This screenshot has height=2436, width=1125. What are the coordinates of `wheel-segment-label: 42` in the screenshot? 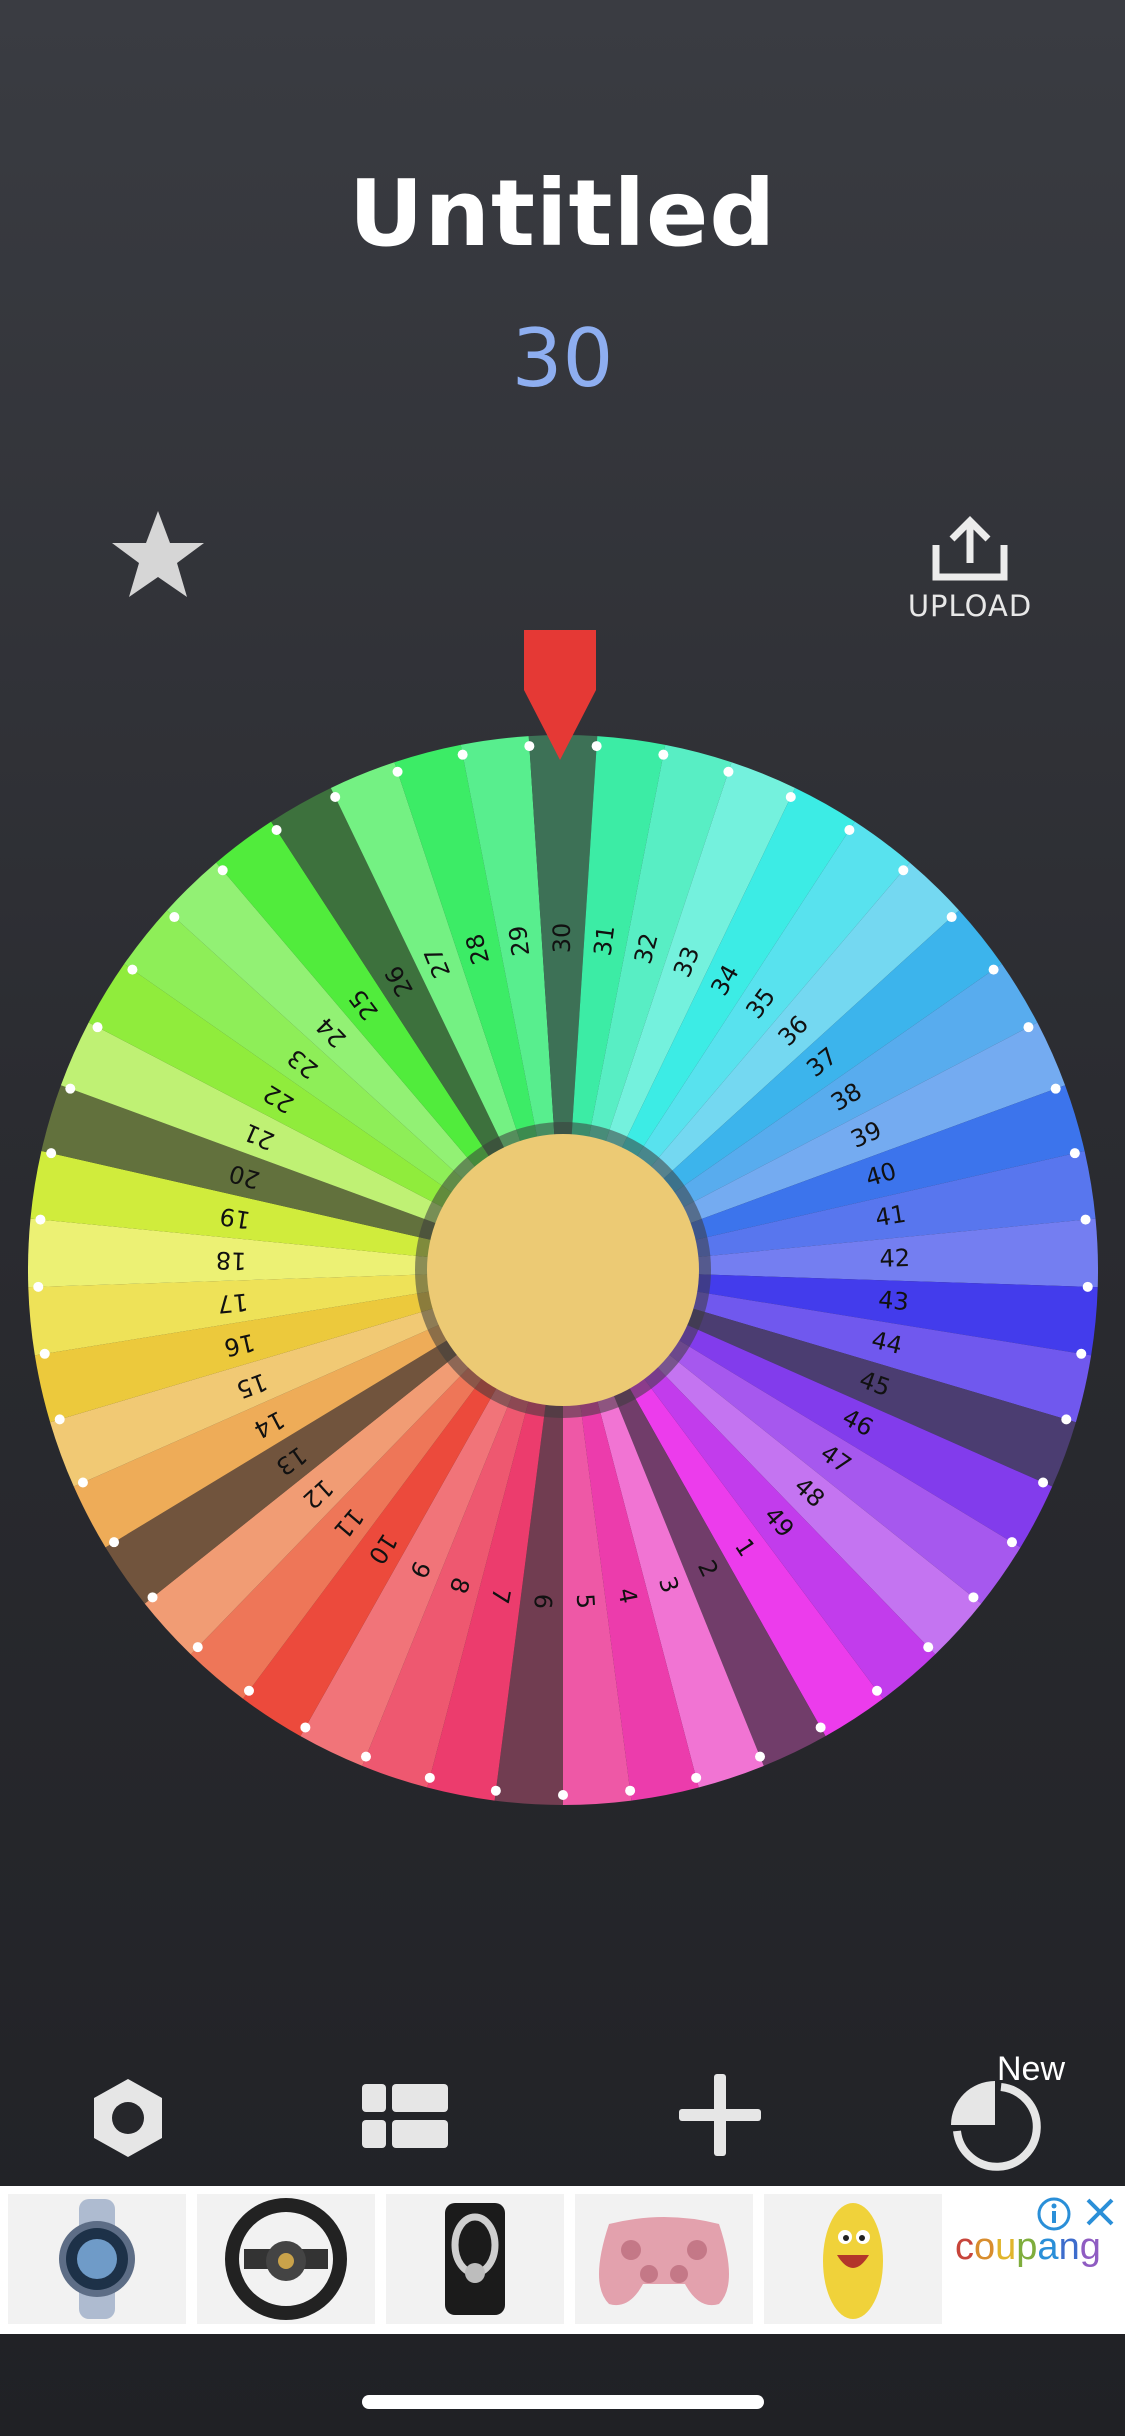 It's located at (894, 1258).